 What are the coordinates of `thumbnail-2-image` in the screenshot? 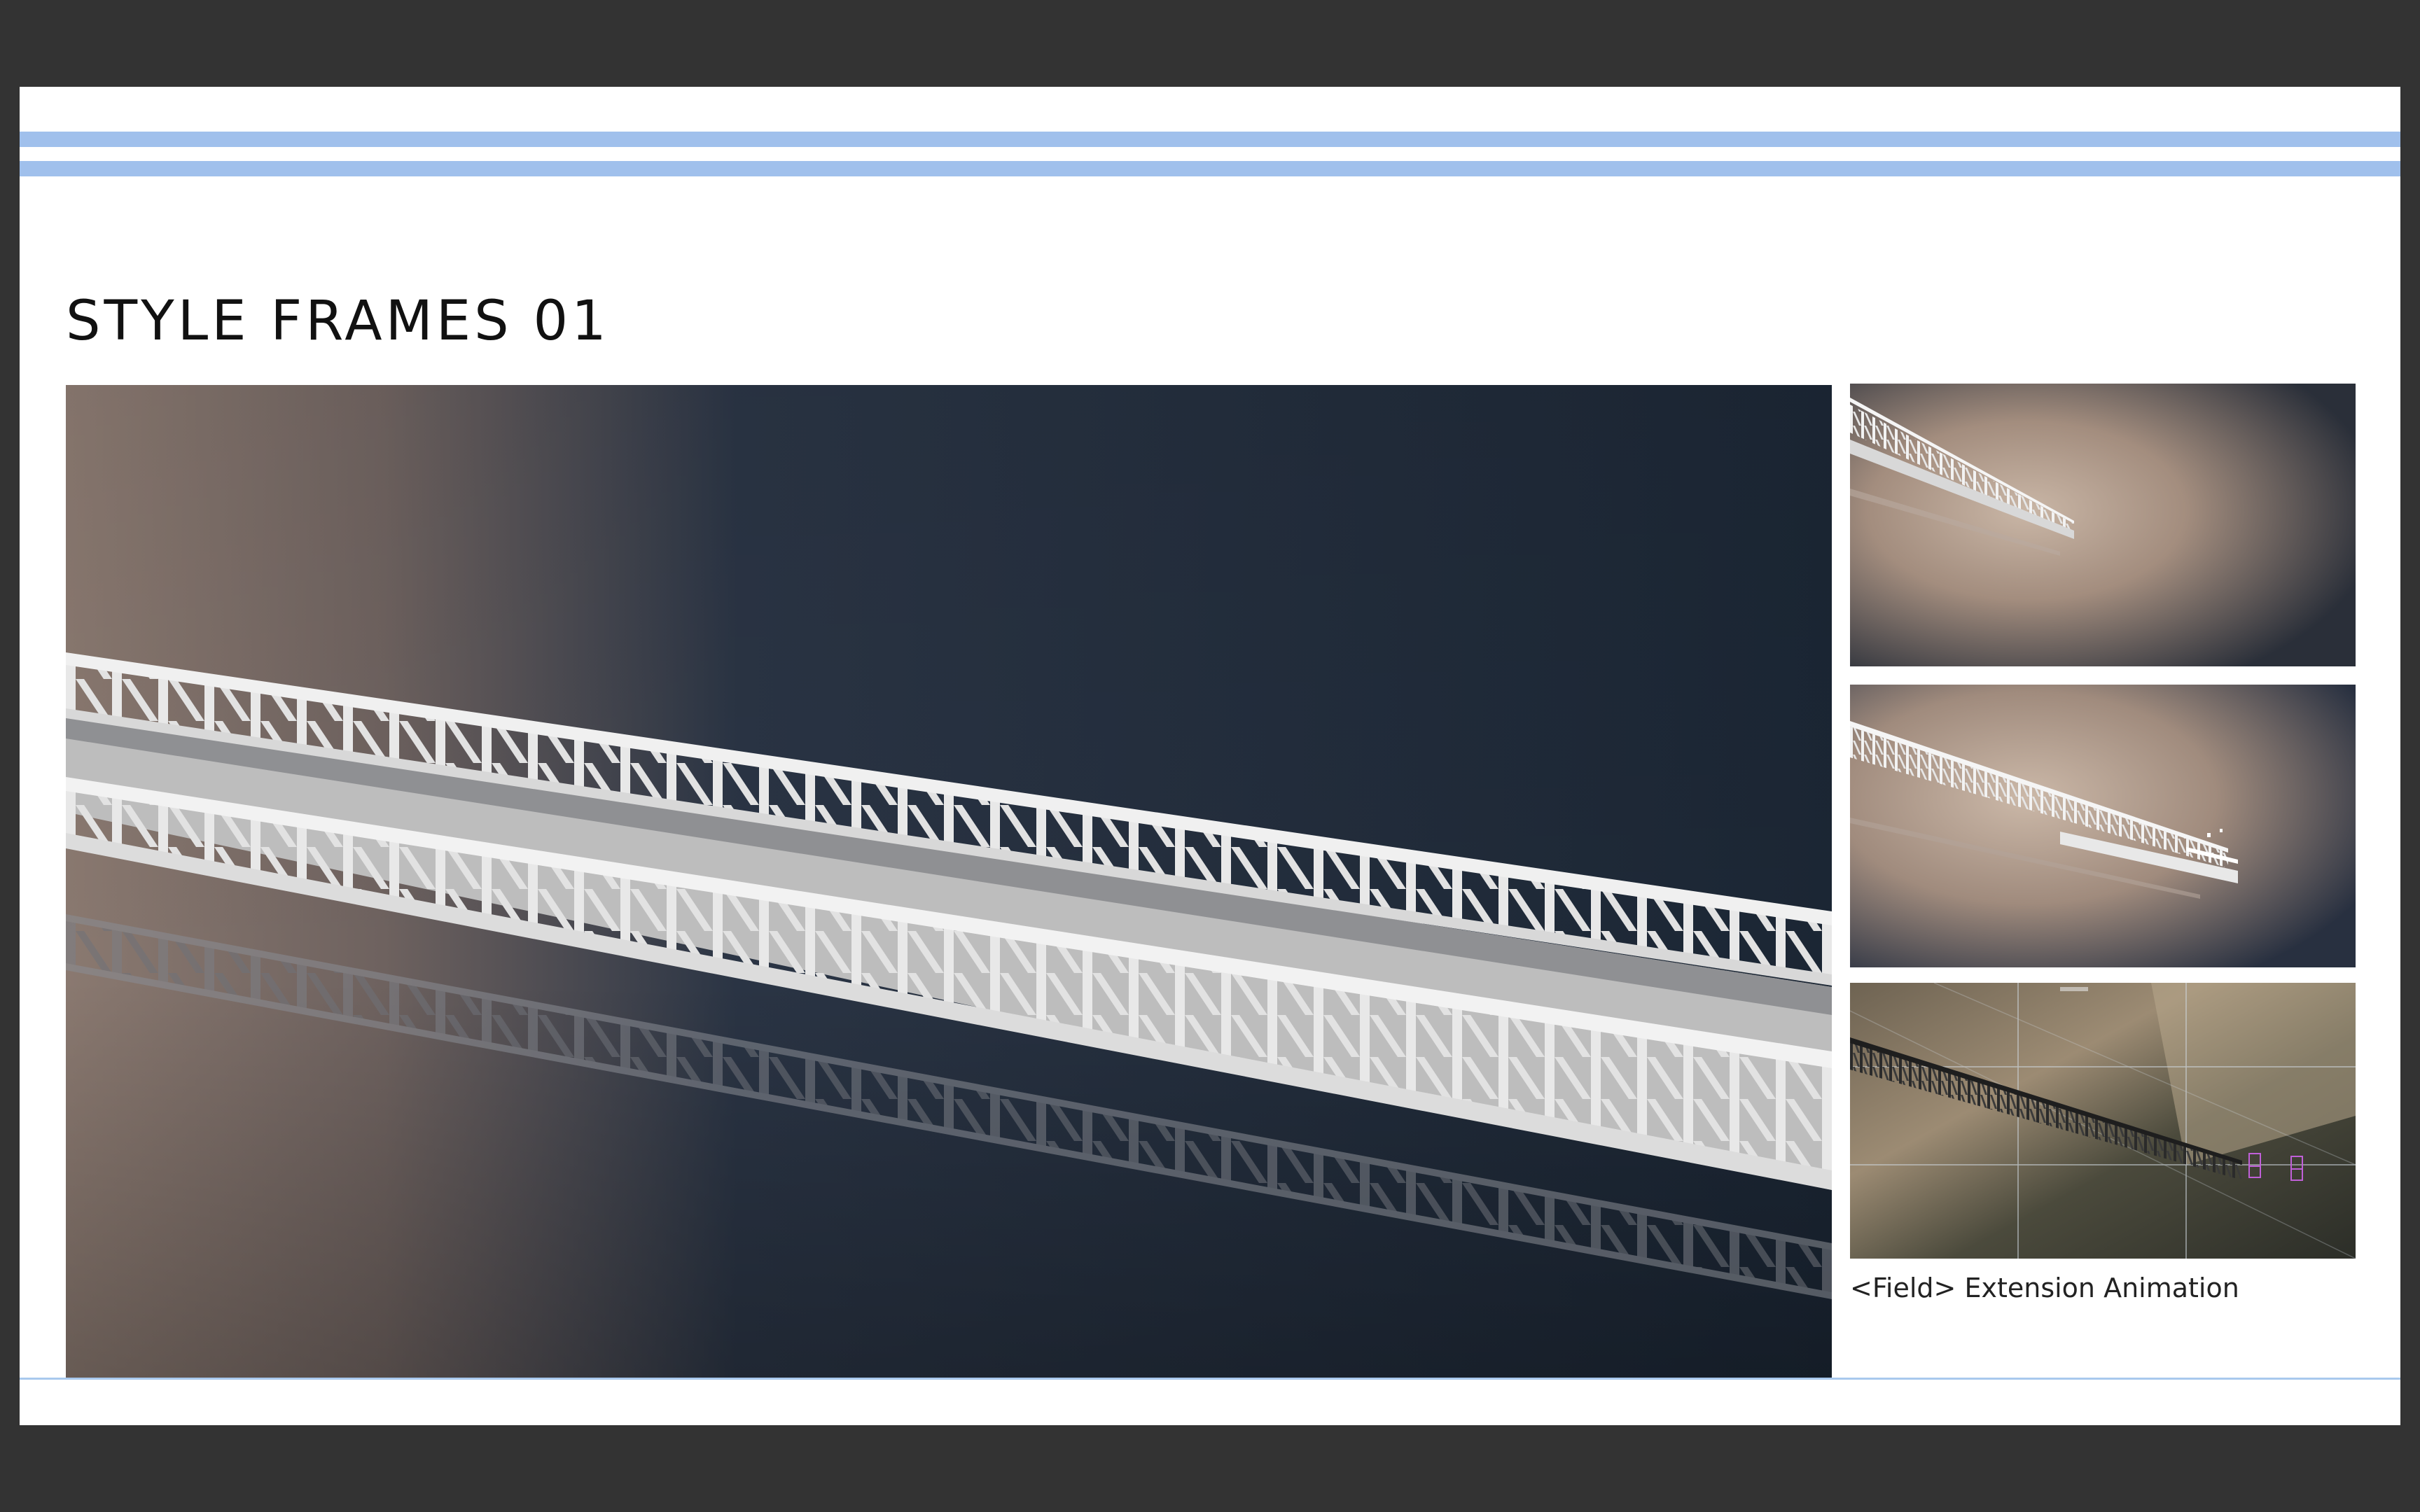 It's located at (2103, 826).